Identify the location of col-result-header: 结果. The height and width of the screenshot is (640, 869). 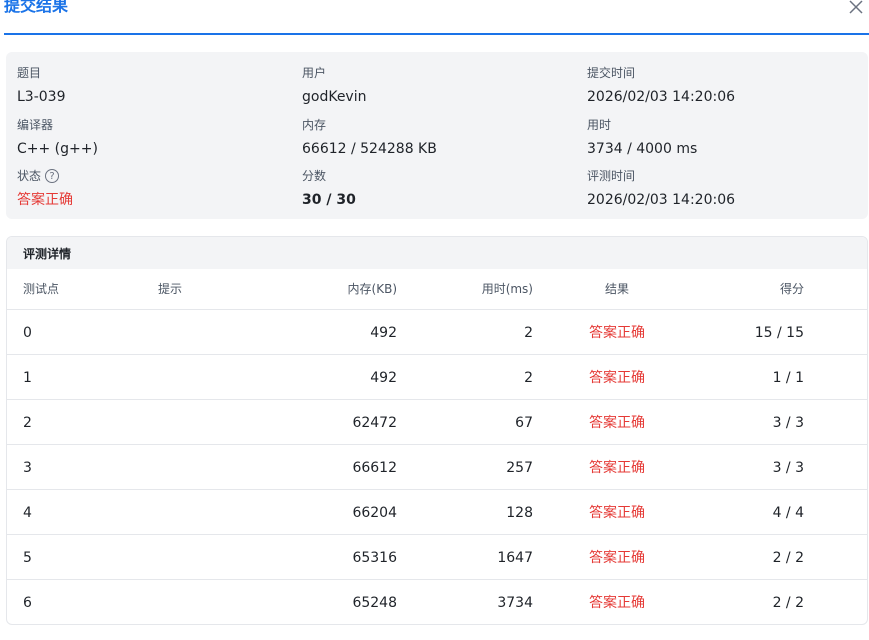
(616, 289).